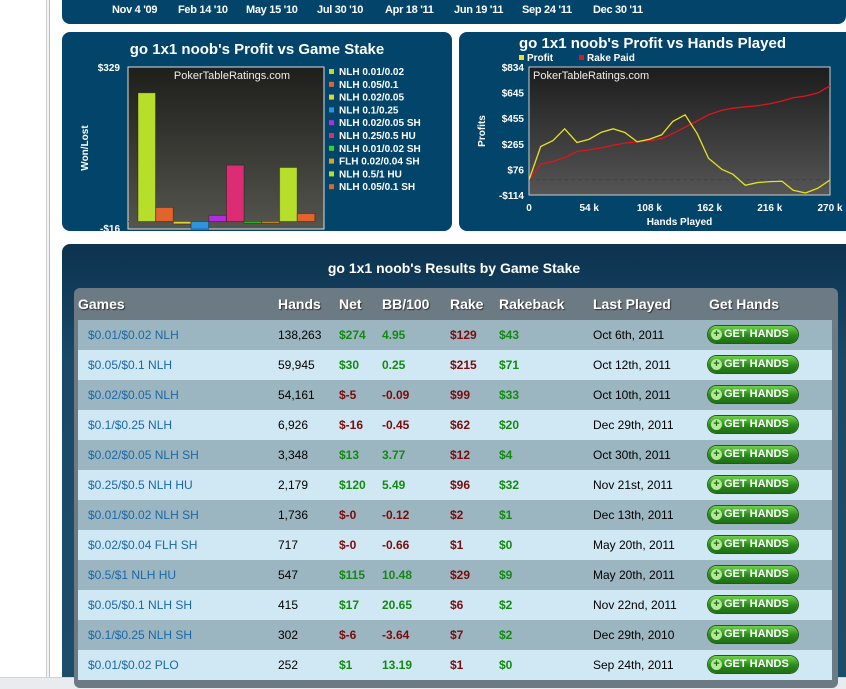 This screenshot has height=689, width=846. What do you see at coordinates (506, 455) in the screenshot?
I see `cell-rb: $4` at bounding box center [506, 455].